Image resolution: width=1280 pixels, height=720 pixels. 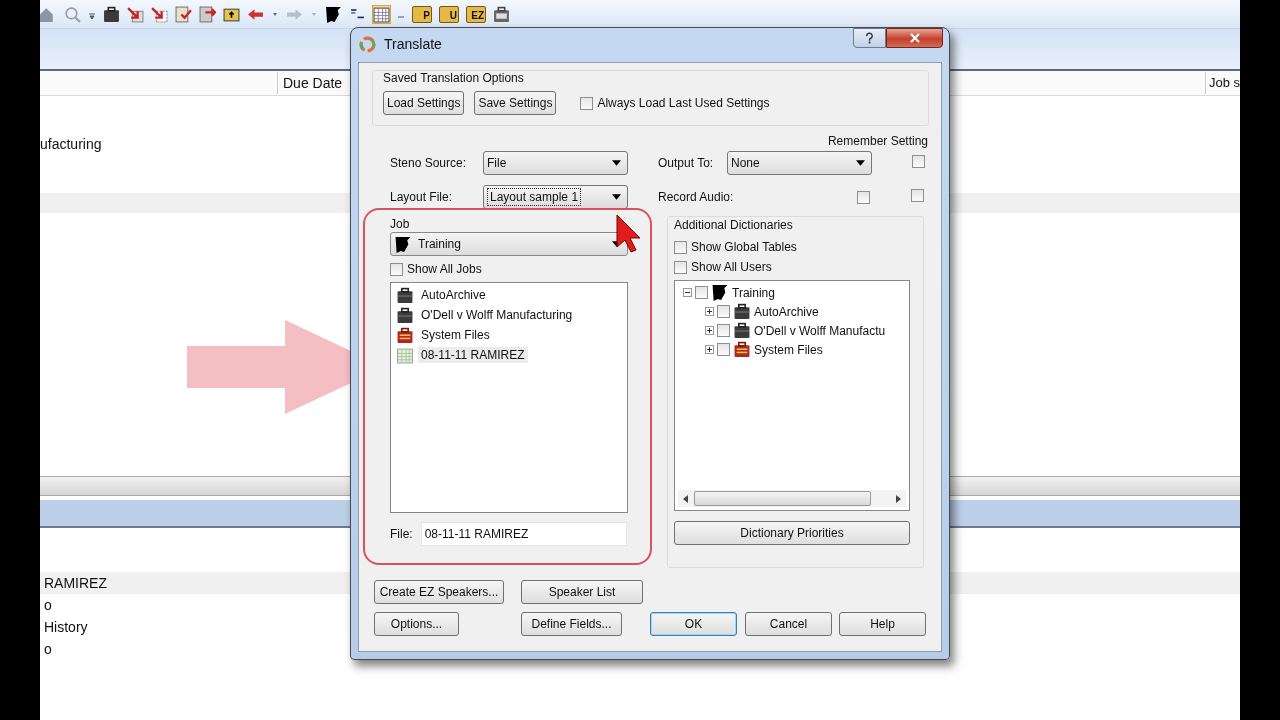 What do you see at coordinates (422, 197) in the screenshot?
I see `field-label: Layout File:` at bounding box center [422, 197].